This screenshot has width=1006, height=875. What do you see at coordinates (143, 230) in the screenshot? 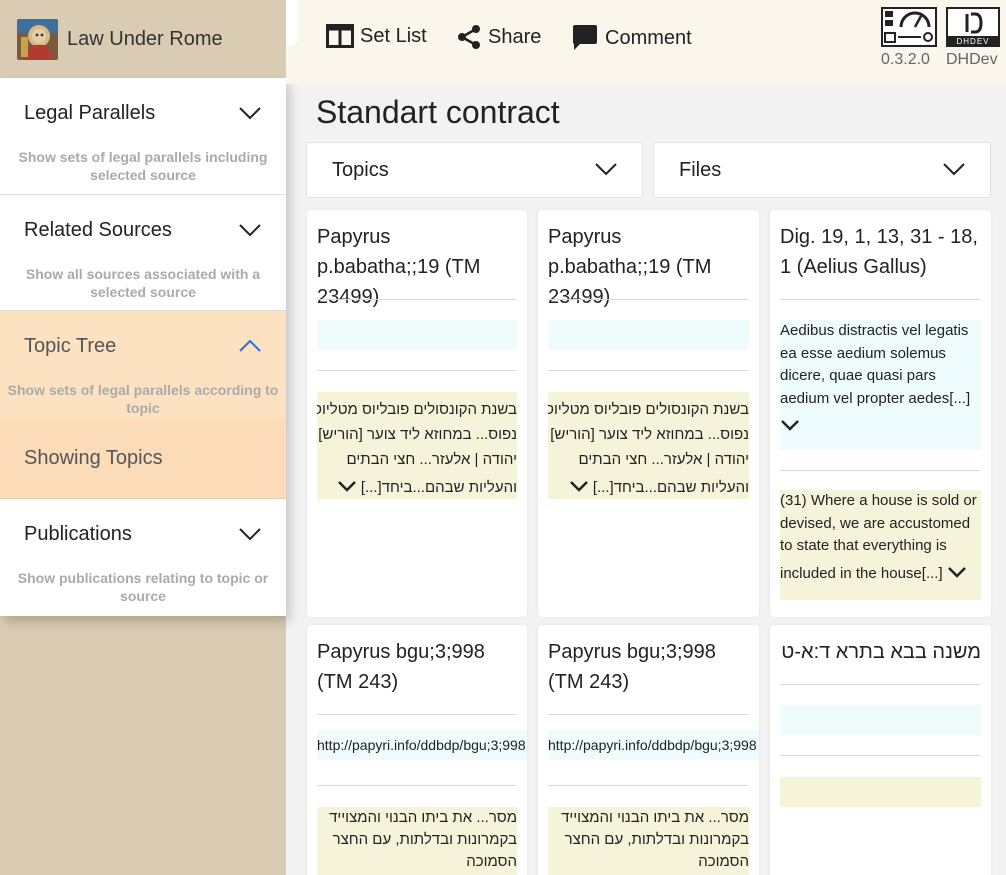
I see `sidebar-item-header: Related Sources` at bounding box center [143, 230].